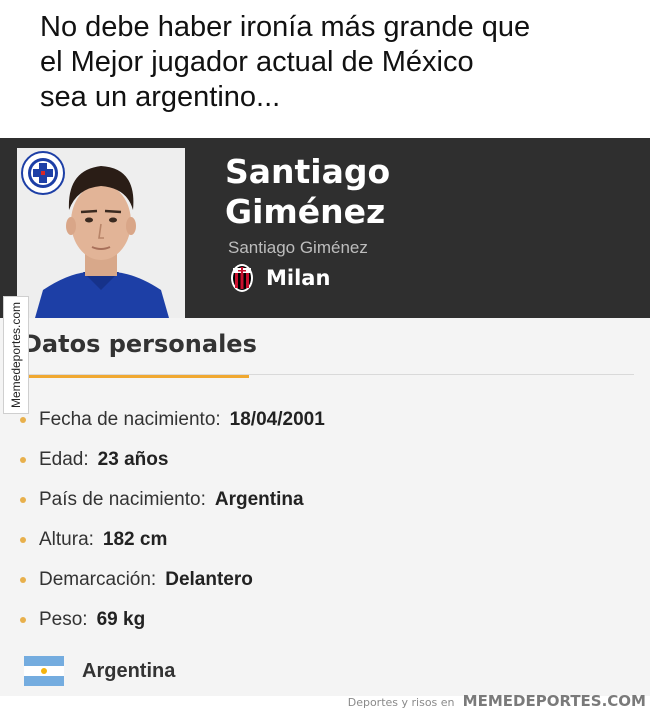  I want to click on caption-line-2: el Mejor jugador actual de México, so click(257, 62).